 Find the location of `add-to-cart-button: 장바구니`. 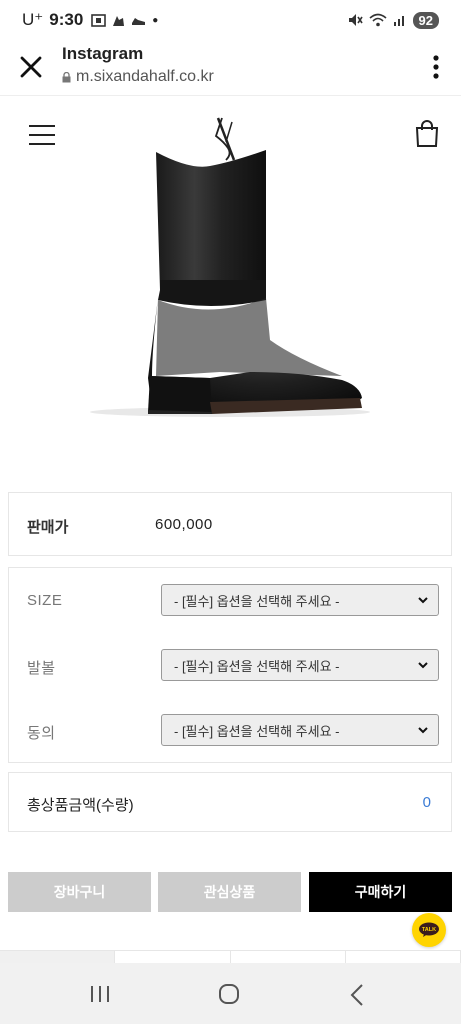

add-to-cart-button: 장바구니 is located at coordinates (79, 892).